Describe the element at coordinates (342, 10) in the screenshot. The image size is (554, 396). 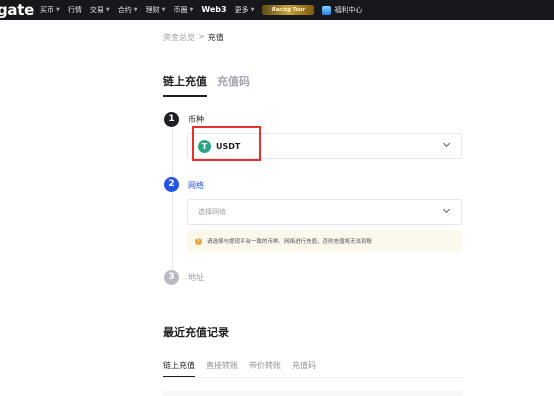
I see `nav-rewards-center: 福利中心` at that location.